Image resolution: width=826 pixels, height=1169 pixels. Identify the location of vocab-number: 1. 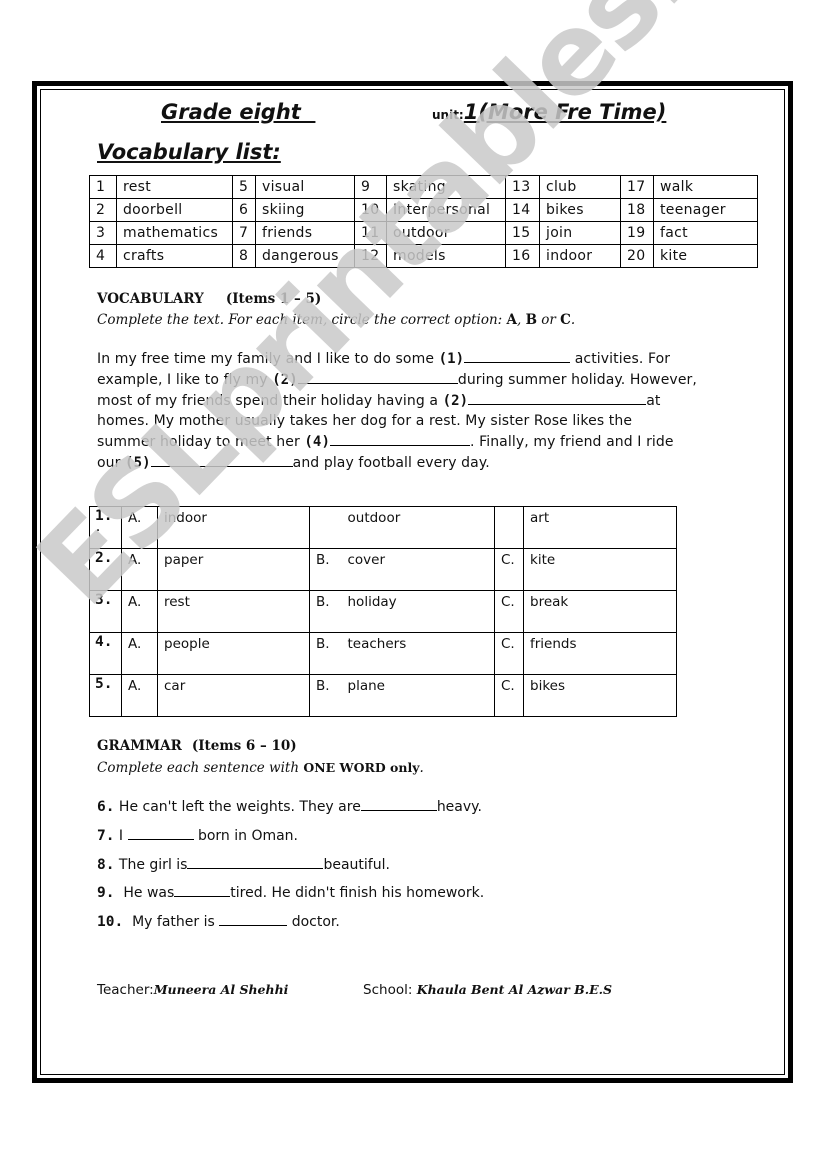
(103, 187).